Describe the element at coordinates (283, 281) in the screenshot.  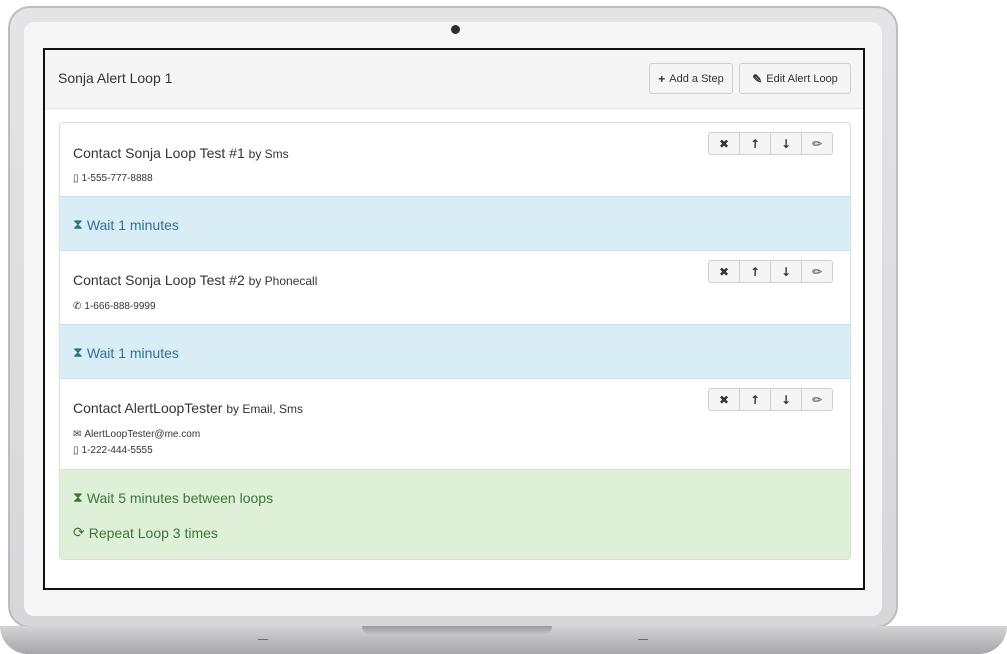
I see `contact-method: by Phonecall` at that location.